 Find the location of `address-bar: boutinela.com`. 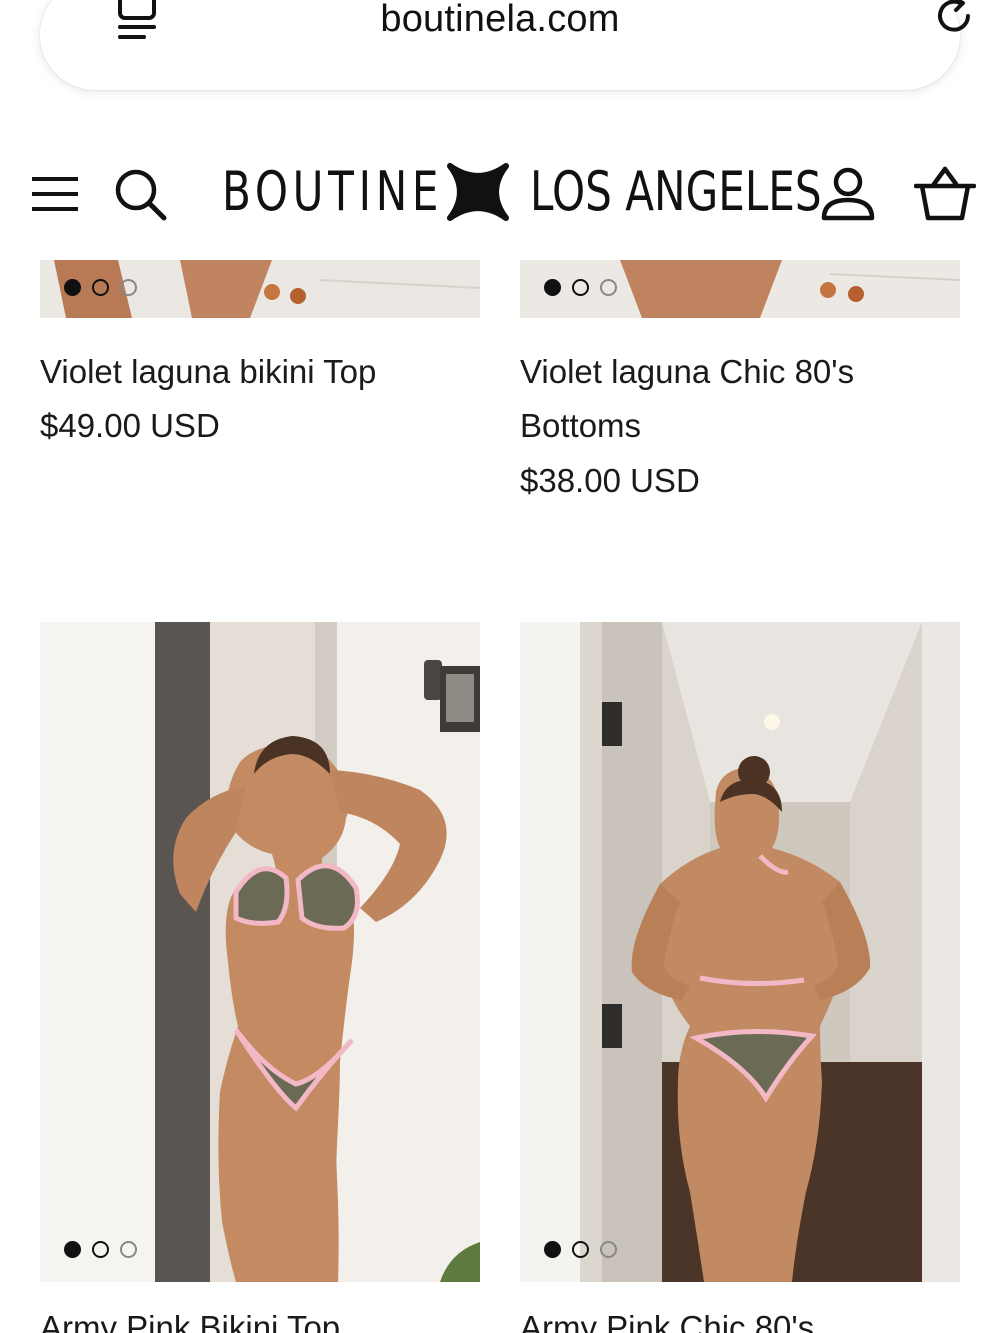

address-bar: boutinela.com is located at coordinates (505, 45).